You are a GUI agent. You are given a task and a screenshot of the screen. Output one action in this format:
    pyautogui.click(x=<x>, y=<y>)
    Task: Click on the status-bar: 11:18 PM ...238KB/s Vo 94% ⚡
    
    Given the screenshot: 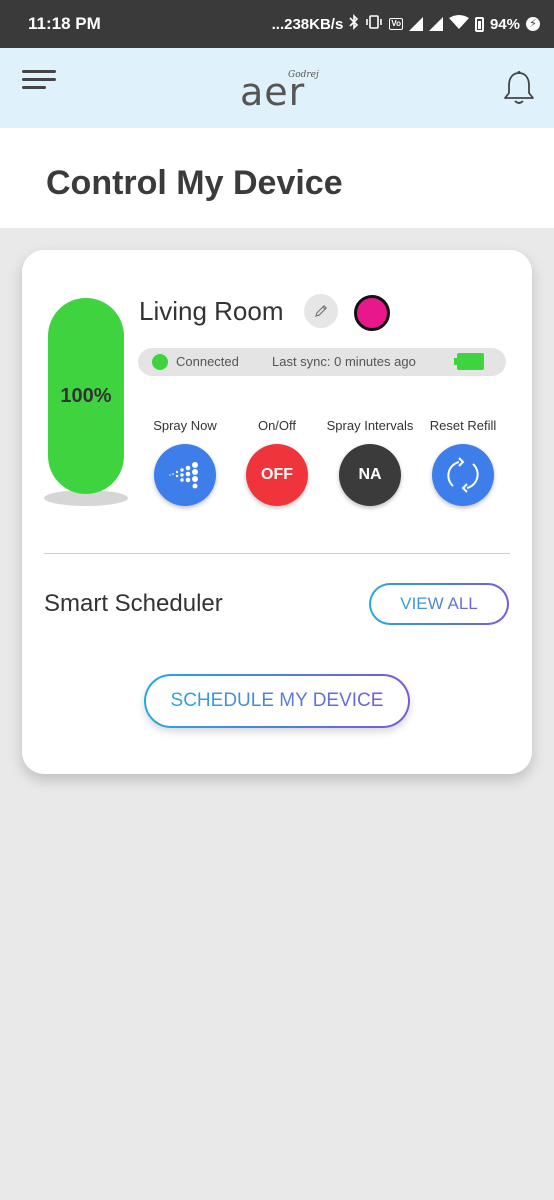 What is the action you would take?
    pyautogui.click(x=277, y=24)
    